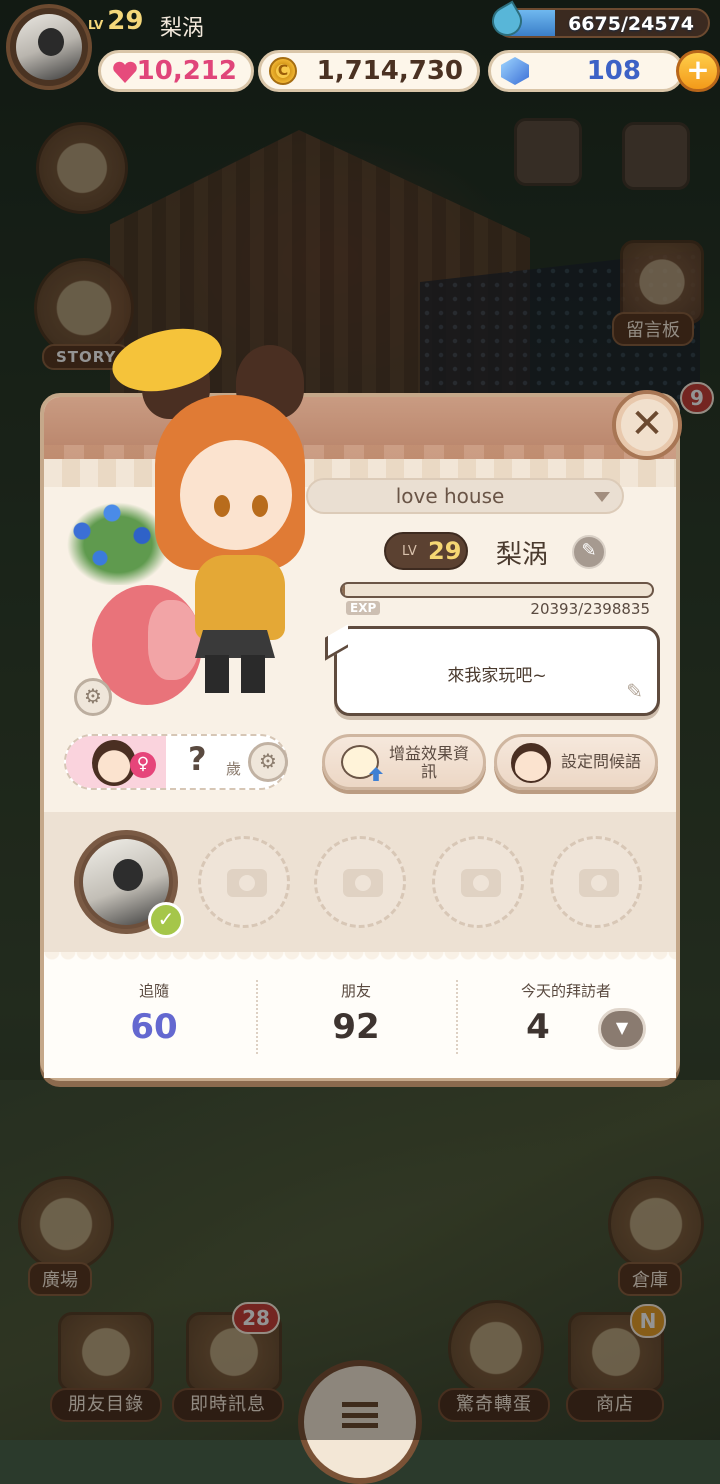 This screenshot has height=1484, width=720. Describe the element at coordinates (590, 609) in the screenshot. I see `exp-value: 20393/2398835` at that location.